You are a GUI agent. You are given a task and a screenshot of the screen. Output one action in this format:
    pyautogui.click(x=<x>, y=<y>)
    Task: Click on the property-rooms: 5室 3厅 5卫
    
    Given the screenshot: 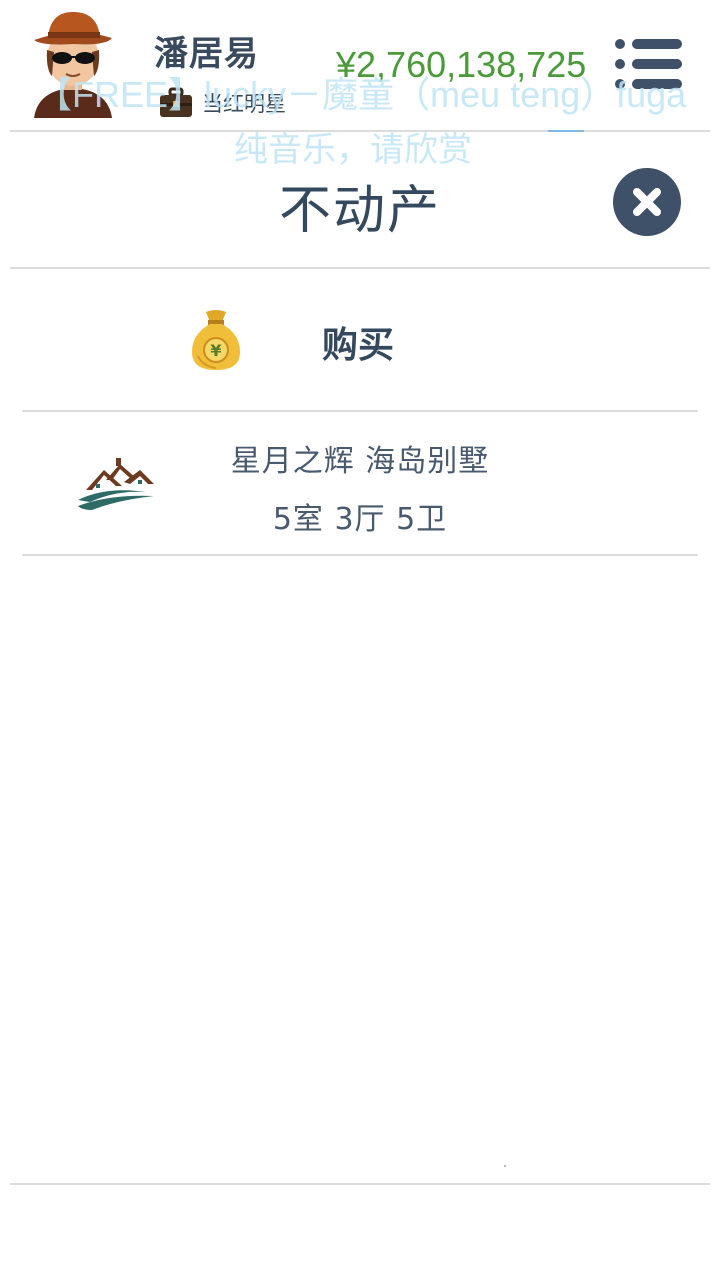 What is the action you would take?
    pyautogui.click(x=360, y=519)
    